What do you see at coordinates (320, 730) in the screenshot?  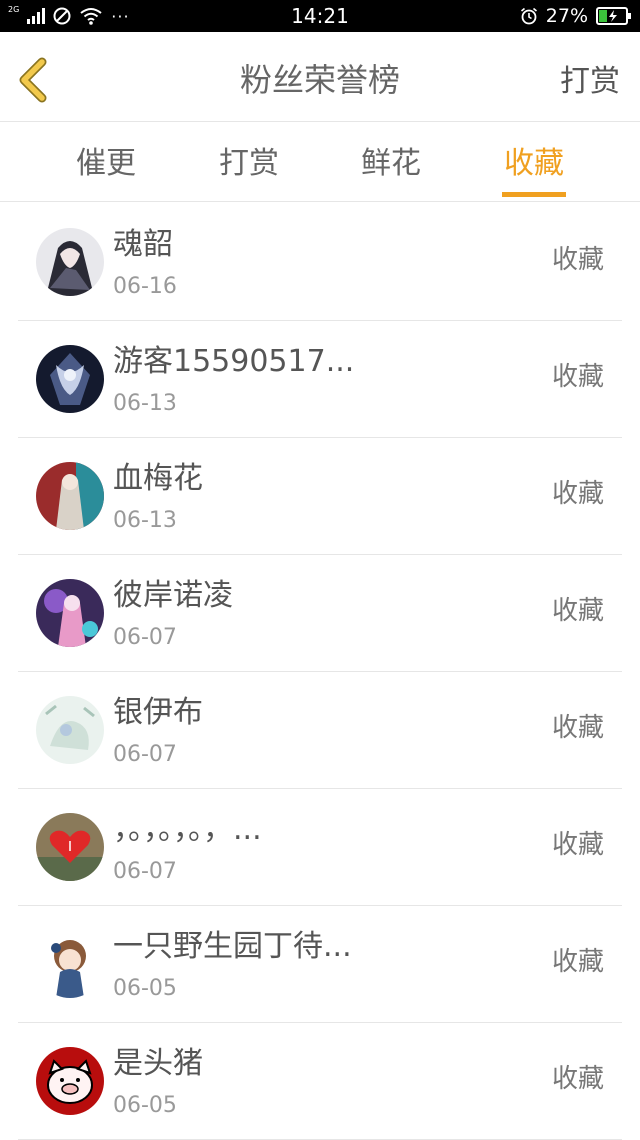 I see `list-item: 银伊布 06-07 收藏` at bounding box center [320, 730].